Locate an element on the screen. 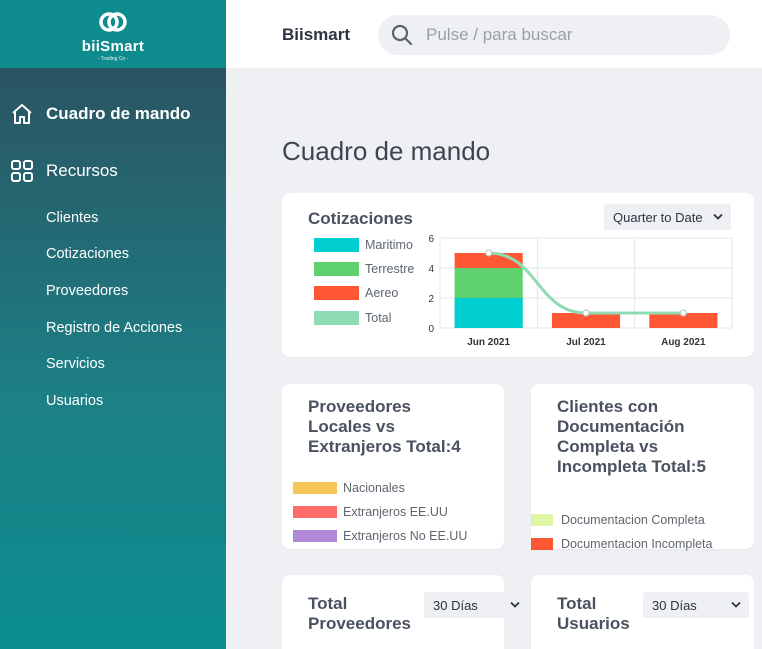 The image size is (762, 649). brand-name: biiSmart is located at coordinates (113, 46).